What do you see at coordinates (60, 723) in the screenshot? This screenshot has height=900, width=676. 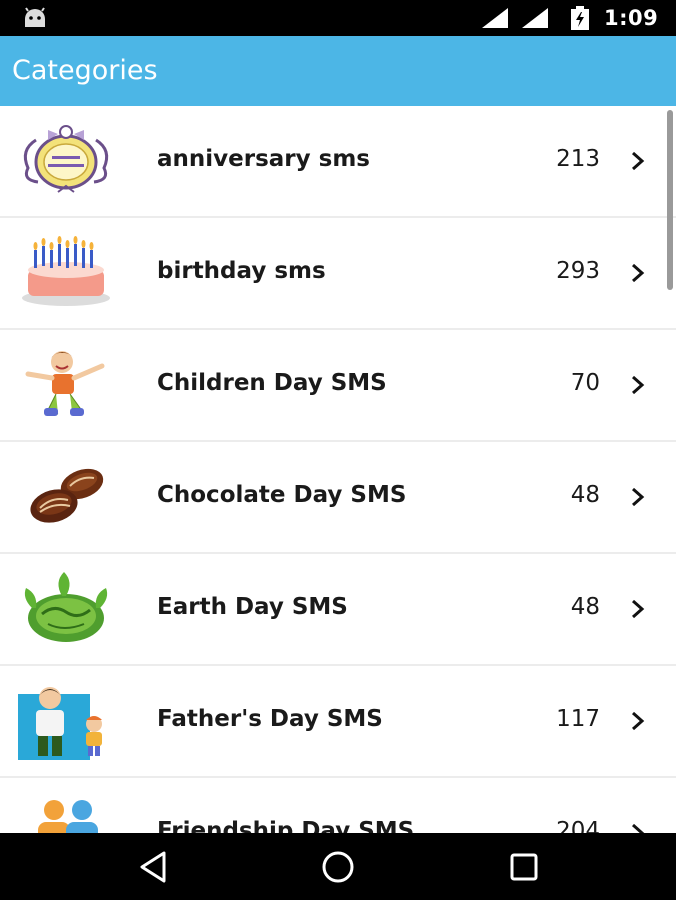 I see `father-and-child-icon` at bounding box center [60, 723].